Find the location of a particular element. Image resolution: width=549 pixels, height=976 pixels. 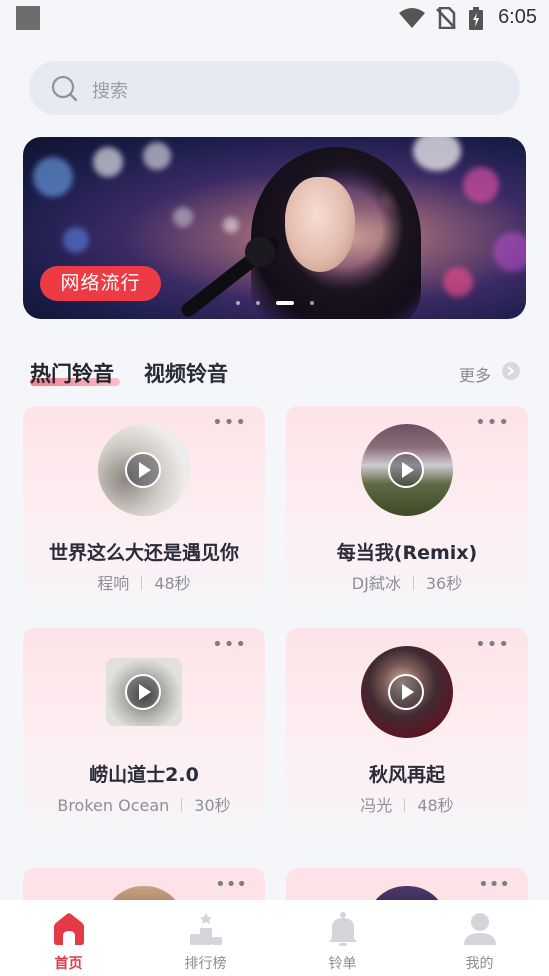

song-title: 每当我(Remix) is located at coordinates (407, 553).